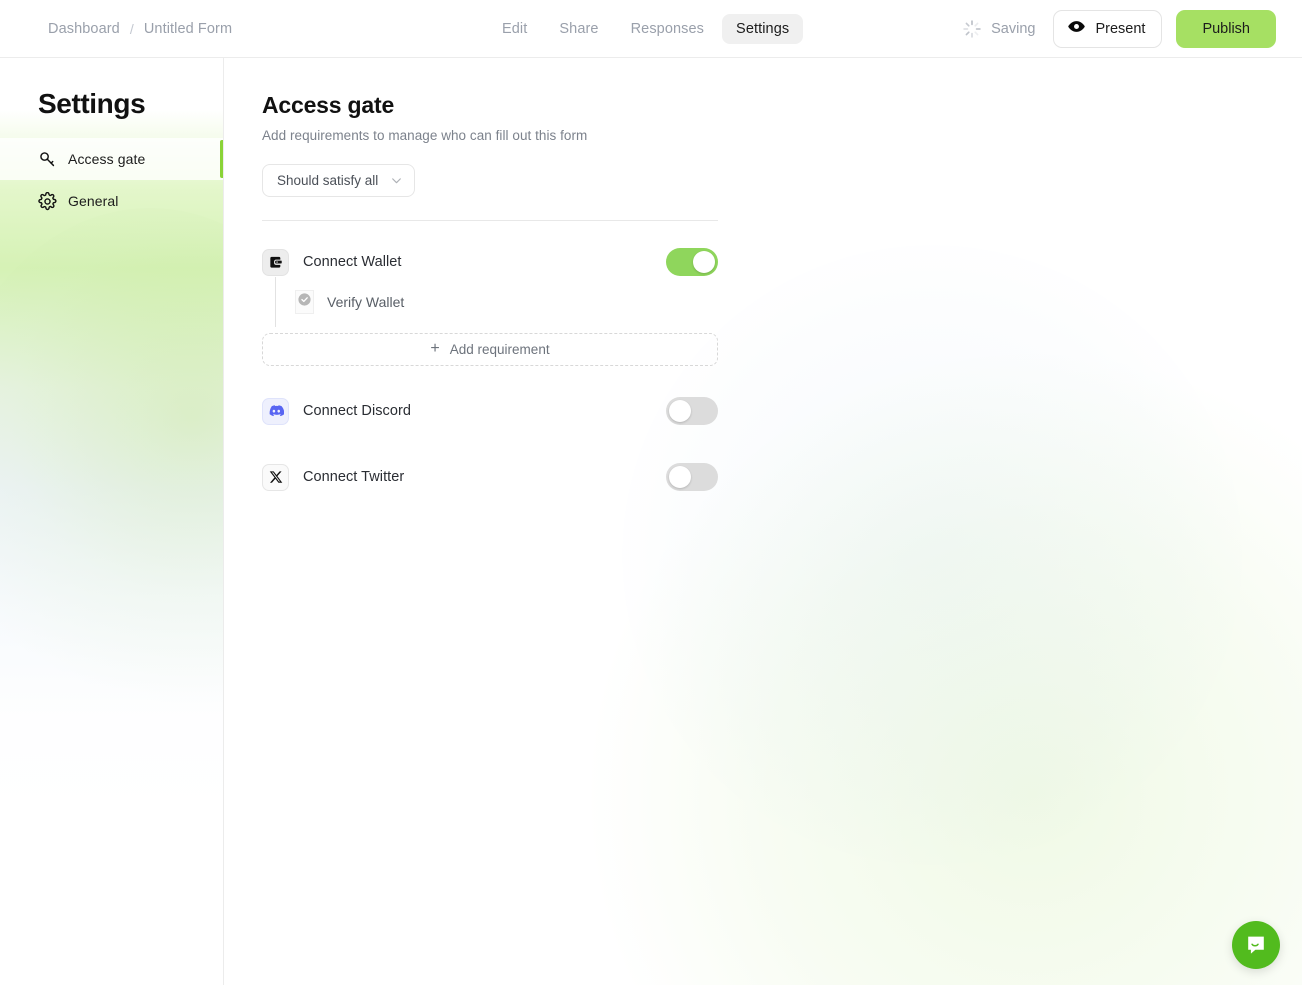 The width and height of the screenshot is (1302, 985). Describe the element at coordinates (490, 477) in the screenshot. I see `requirement-row-connect-twitter: Connect Twitter` at that location.